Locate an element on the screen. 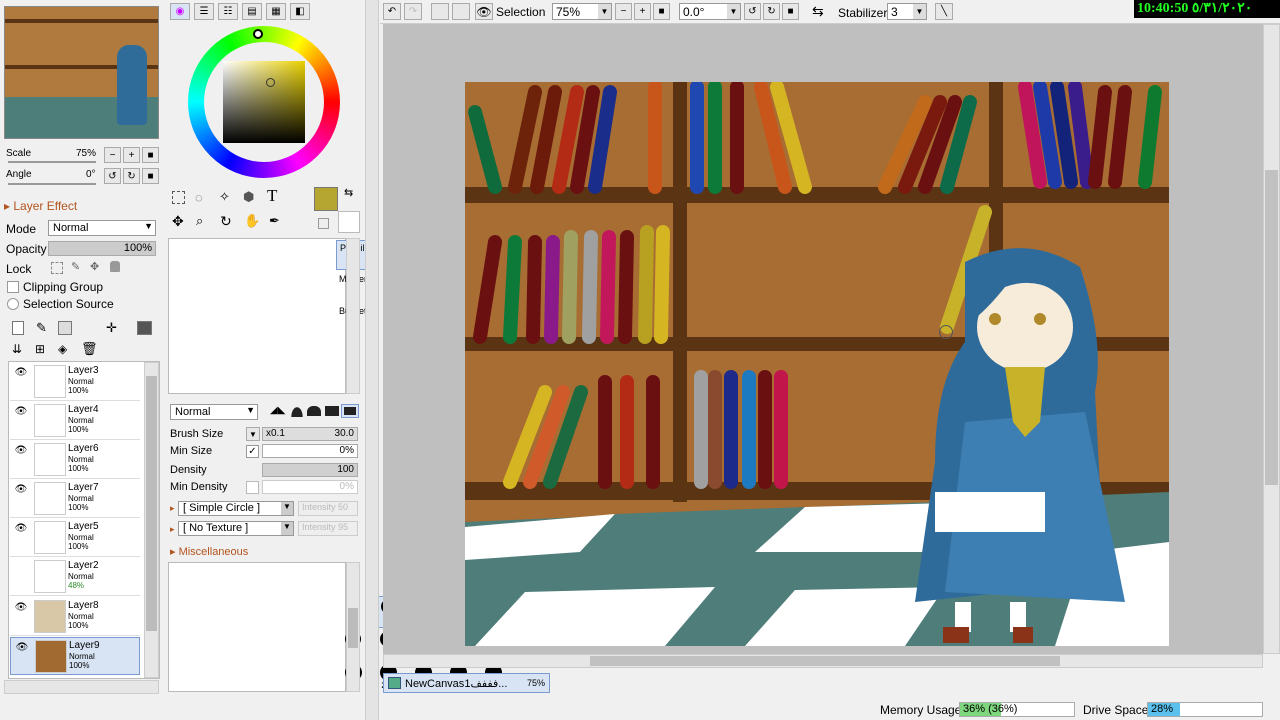 The width and height of the screenshot is (1280, 720). angle-slider is located at coordinates (52, 184).